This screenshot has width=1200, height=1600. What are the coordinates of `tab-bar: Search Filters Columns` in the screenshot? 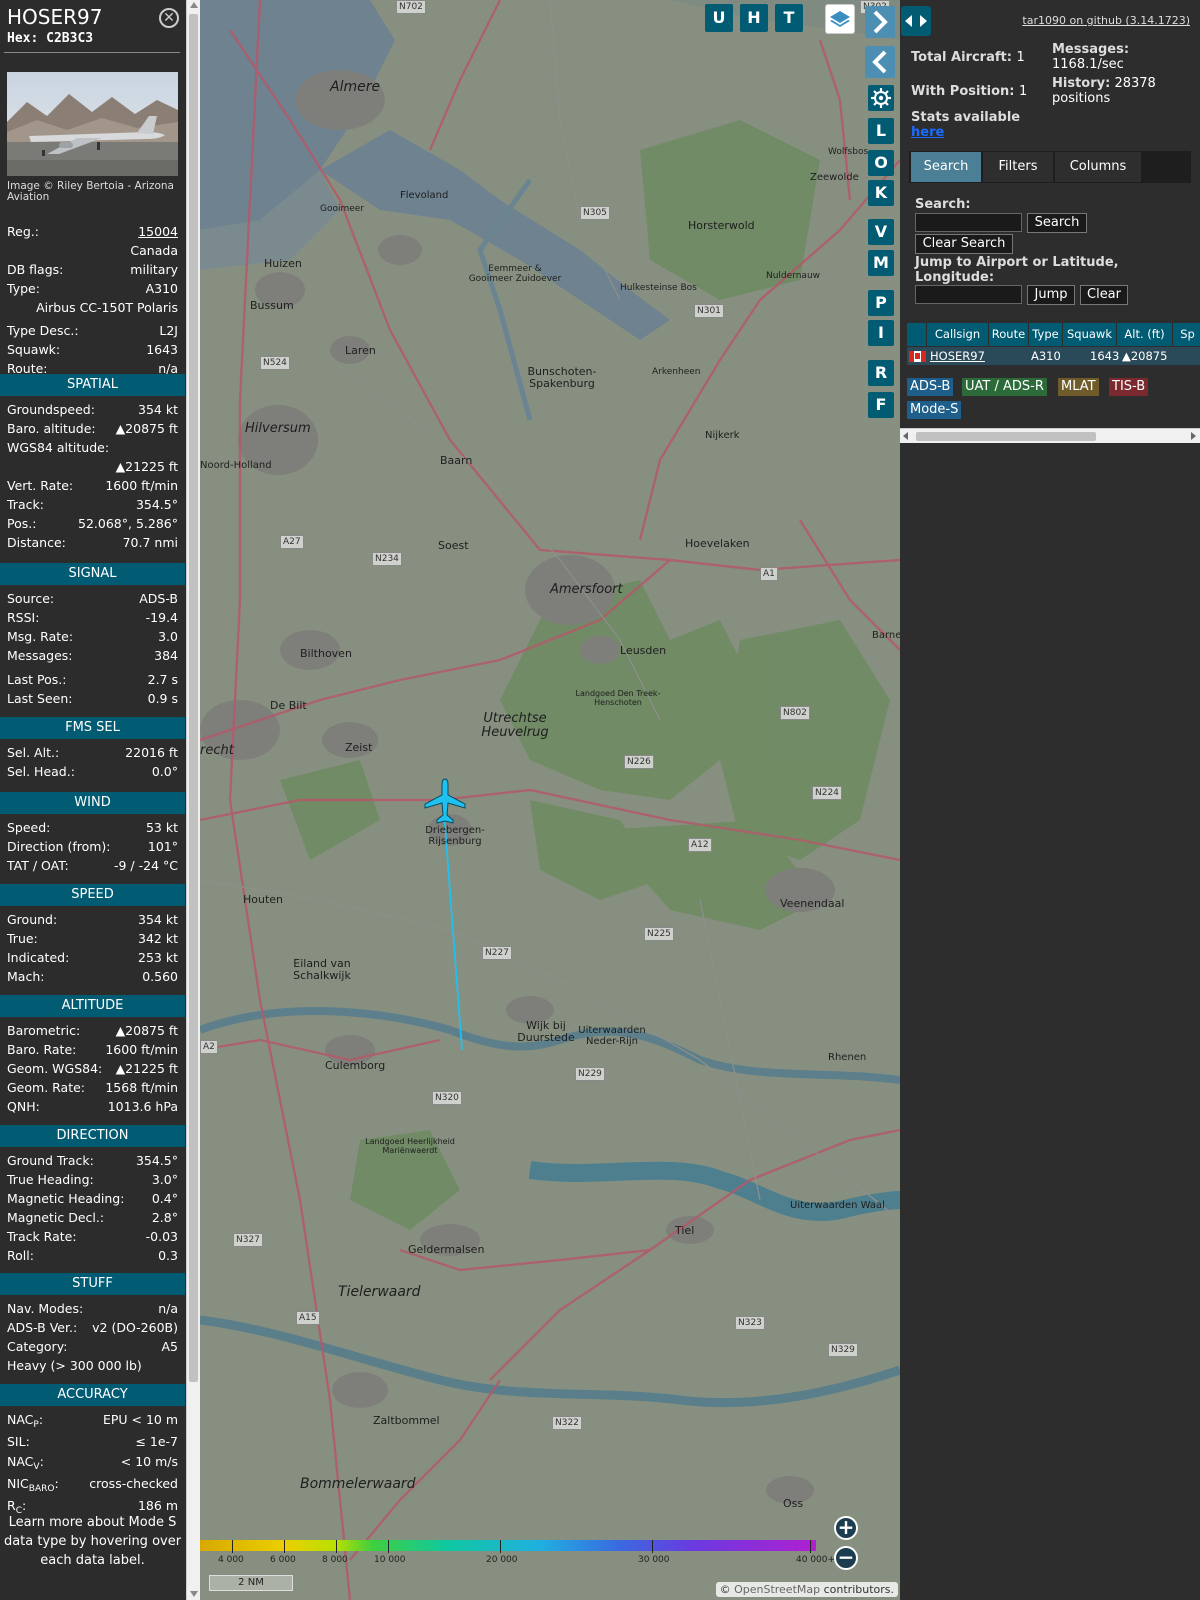 It's located at (1050, 167).